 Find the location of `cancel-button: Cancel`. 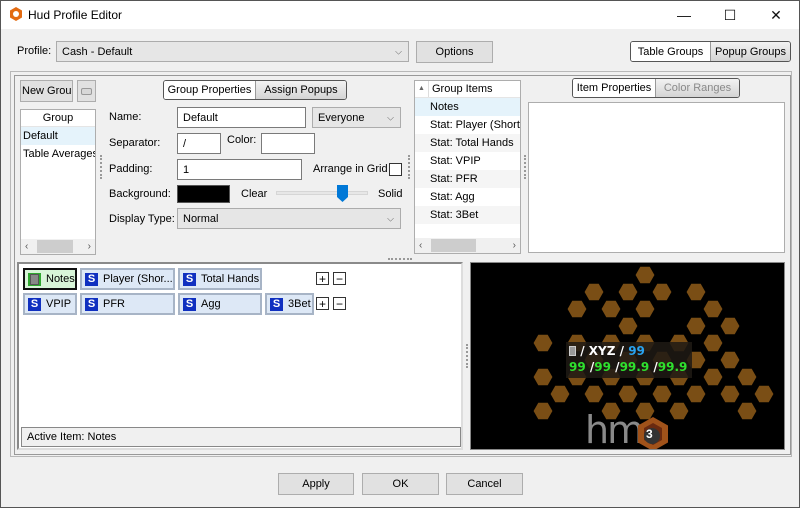

cancel-button: Cancel is located at coordinates (484, 484).